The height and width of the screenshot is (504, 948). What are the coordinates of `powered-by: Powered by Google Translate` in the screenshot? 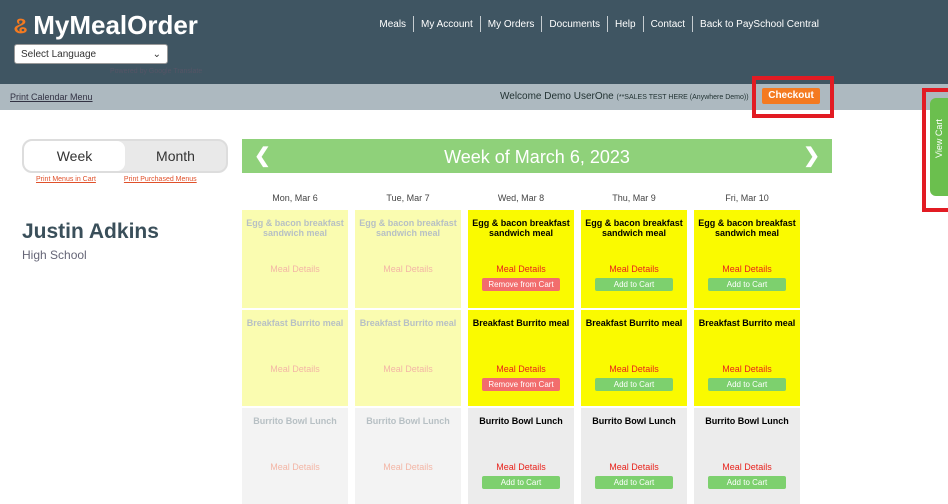 It's located at (156, 71).